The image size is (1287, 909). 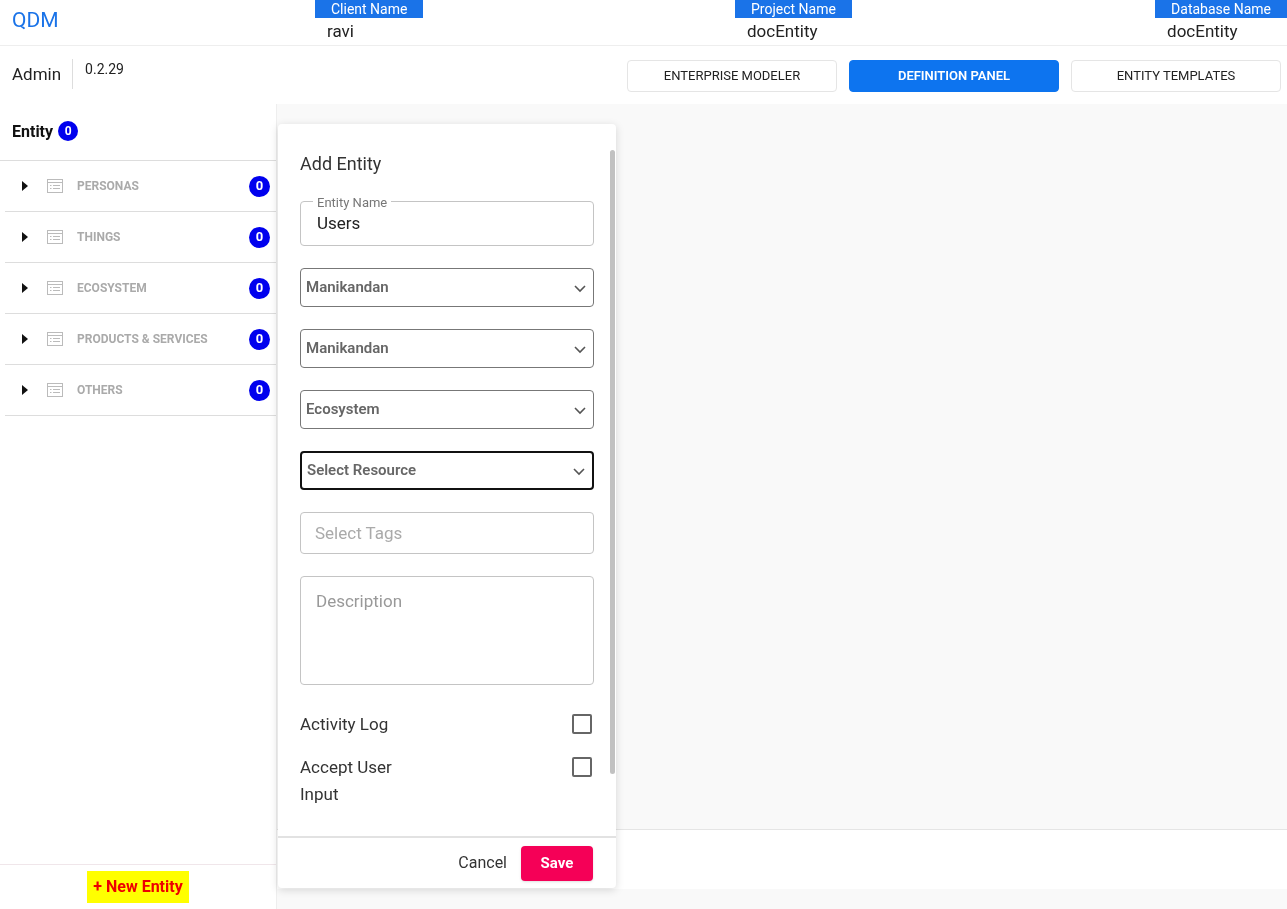 What do you see at coordinates (447, 630) in the screenshot?
I see `description-field: Description` at bounding box center [447, 630].